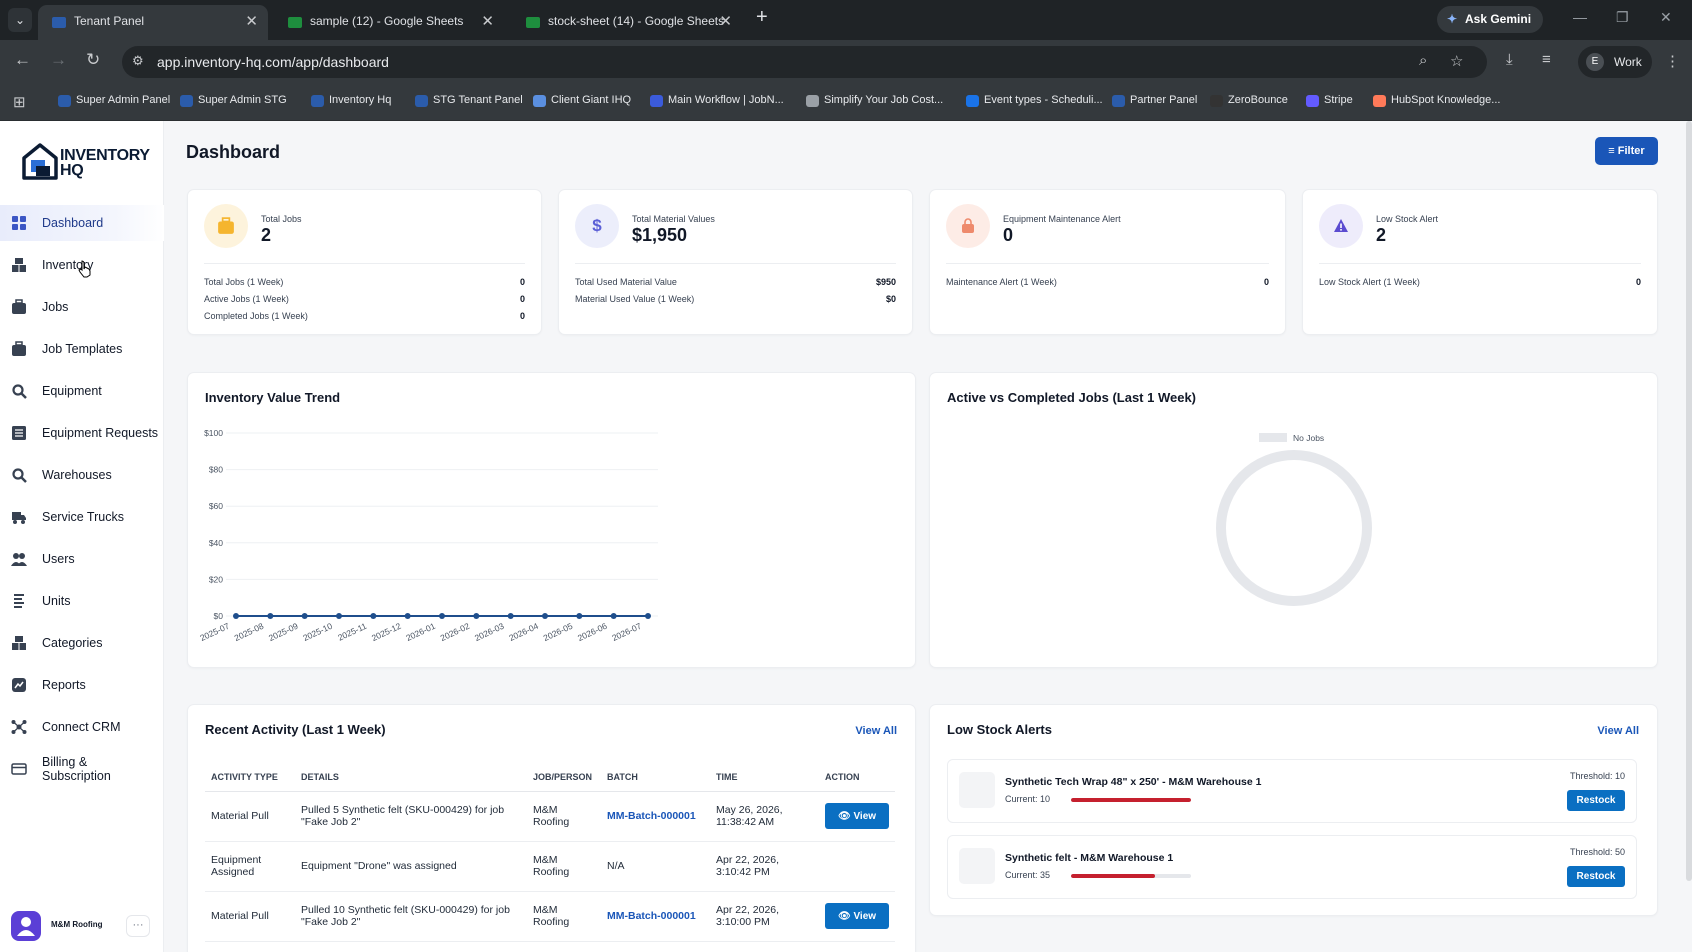 This screenshot has height=952, width=1692. I want to click on logo-text: INVENTORY HQ, so click(105, 163).